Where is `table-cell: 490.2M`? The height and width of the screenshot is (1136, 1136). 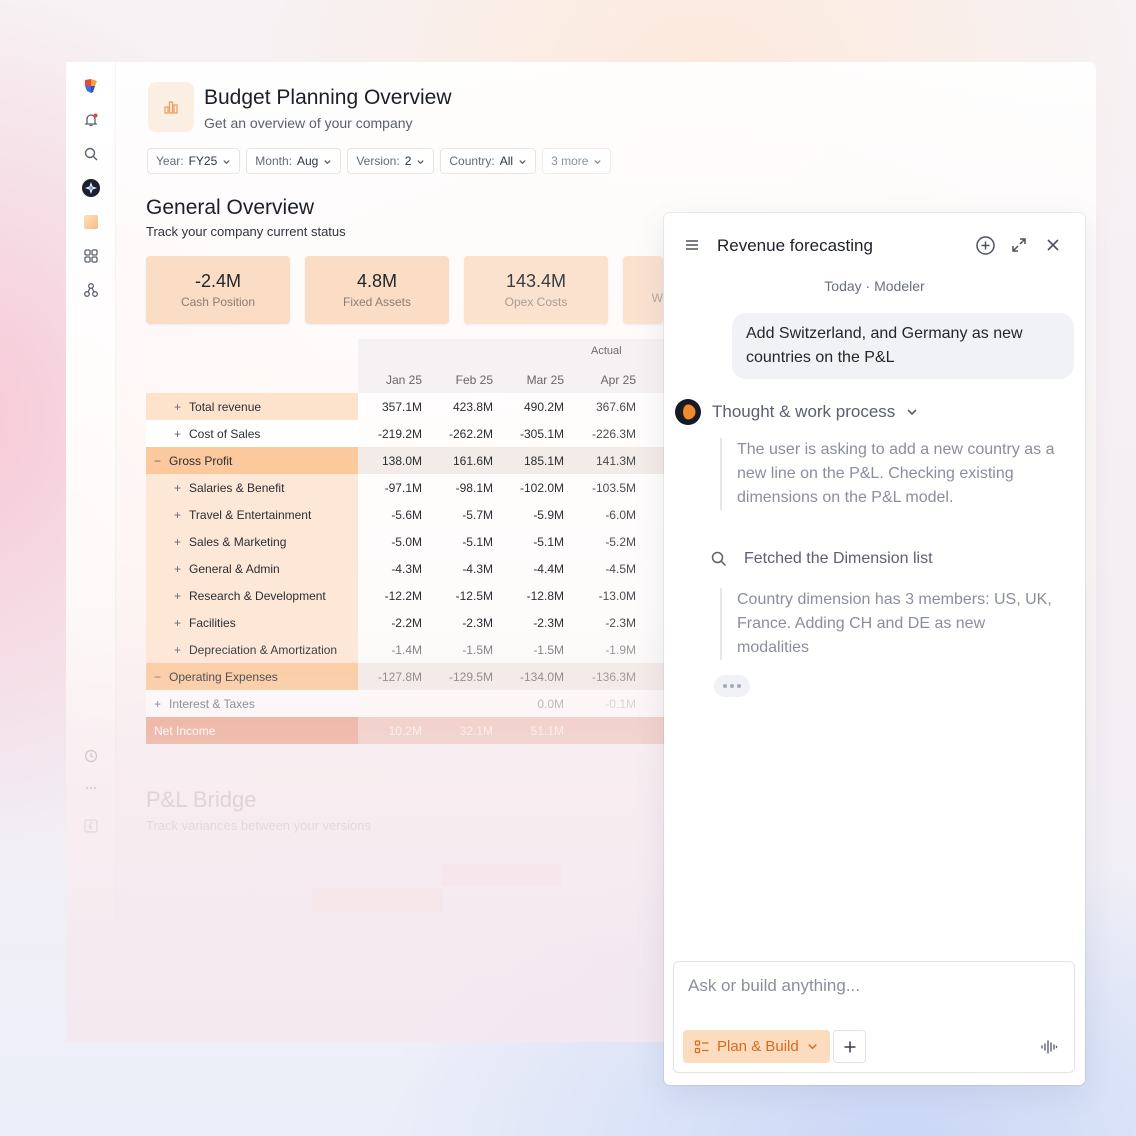 table-cell: 490.2M is located at coordinates (534, 407).